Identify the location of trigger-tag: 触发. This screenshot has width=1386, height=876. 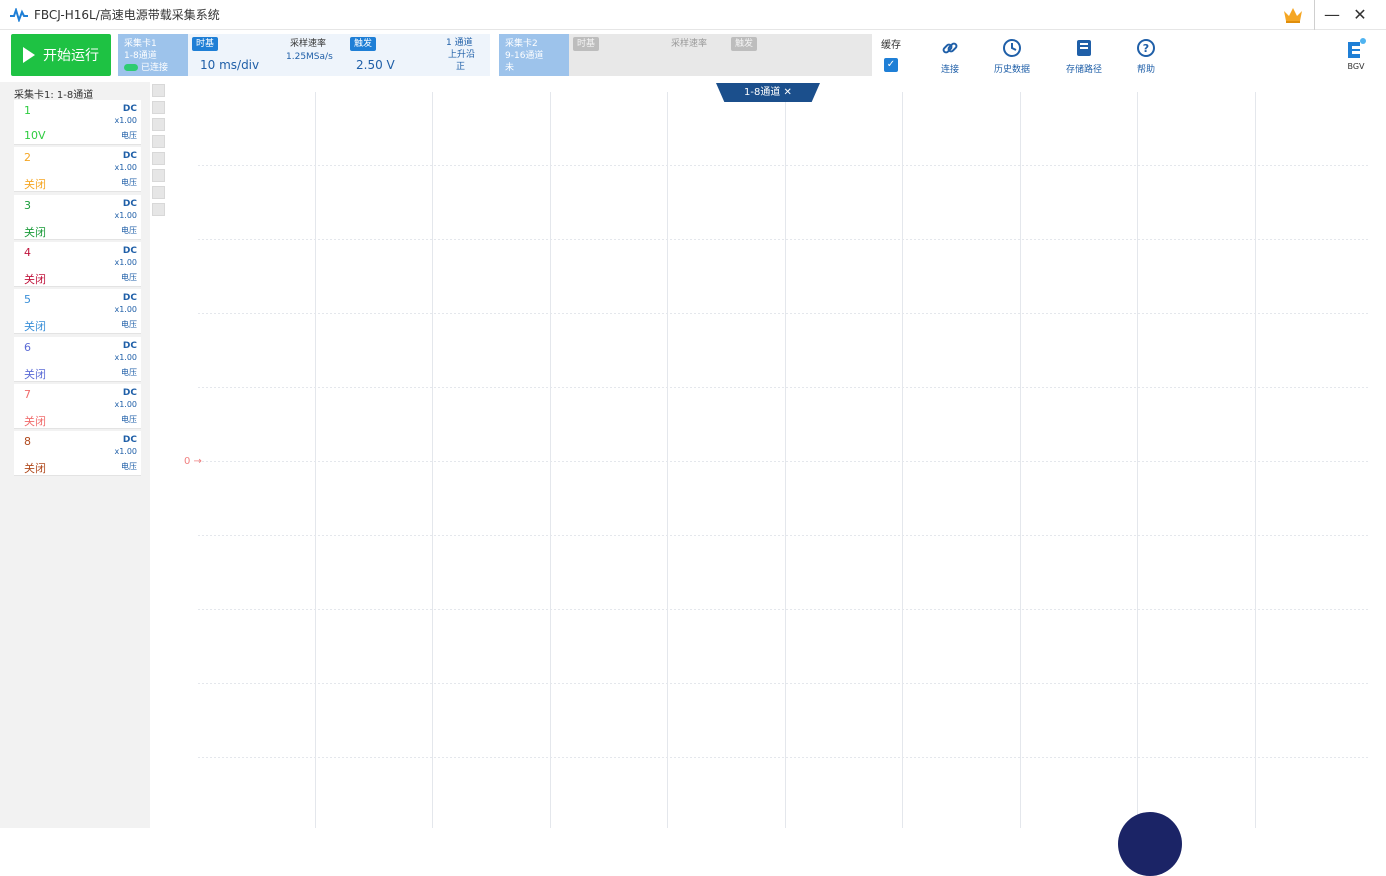
(363, 44).